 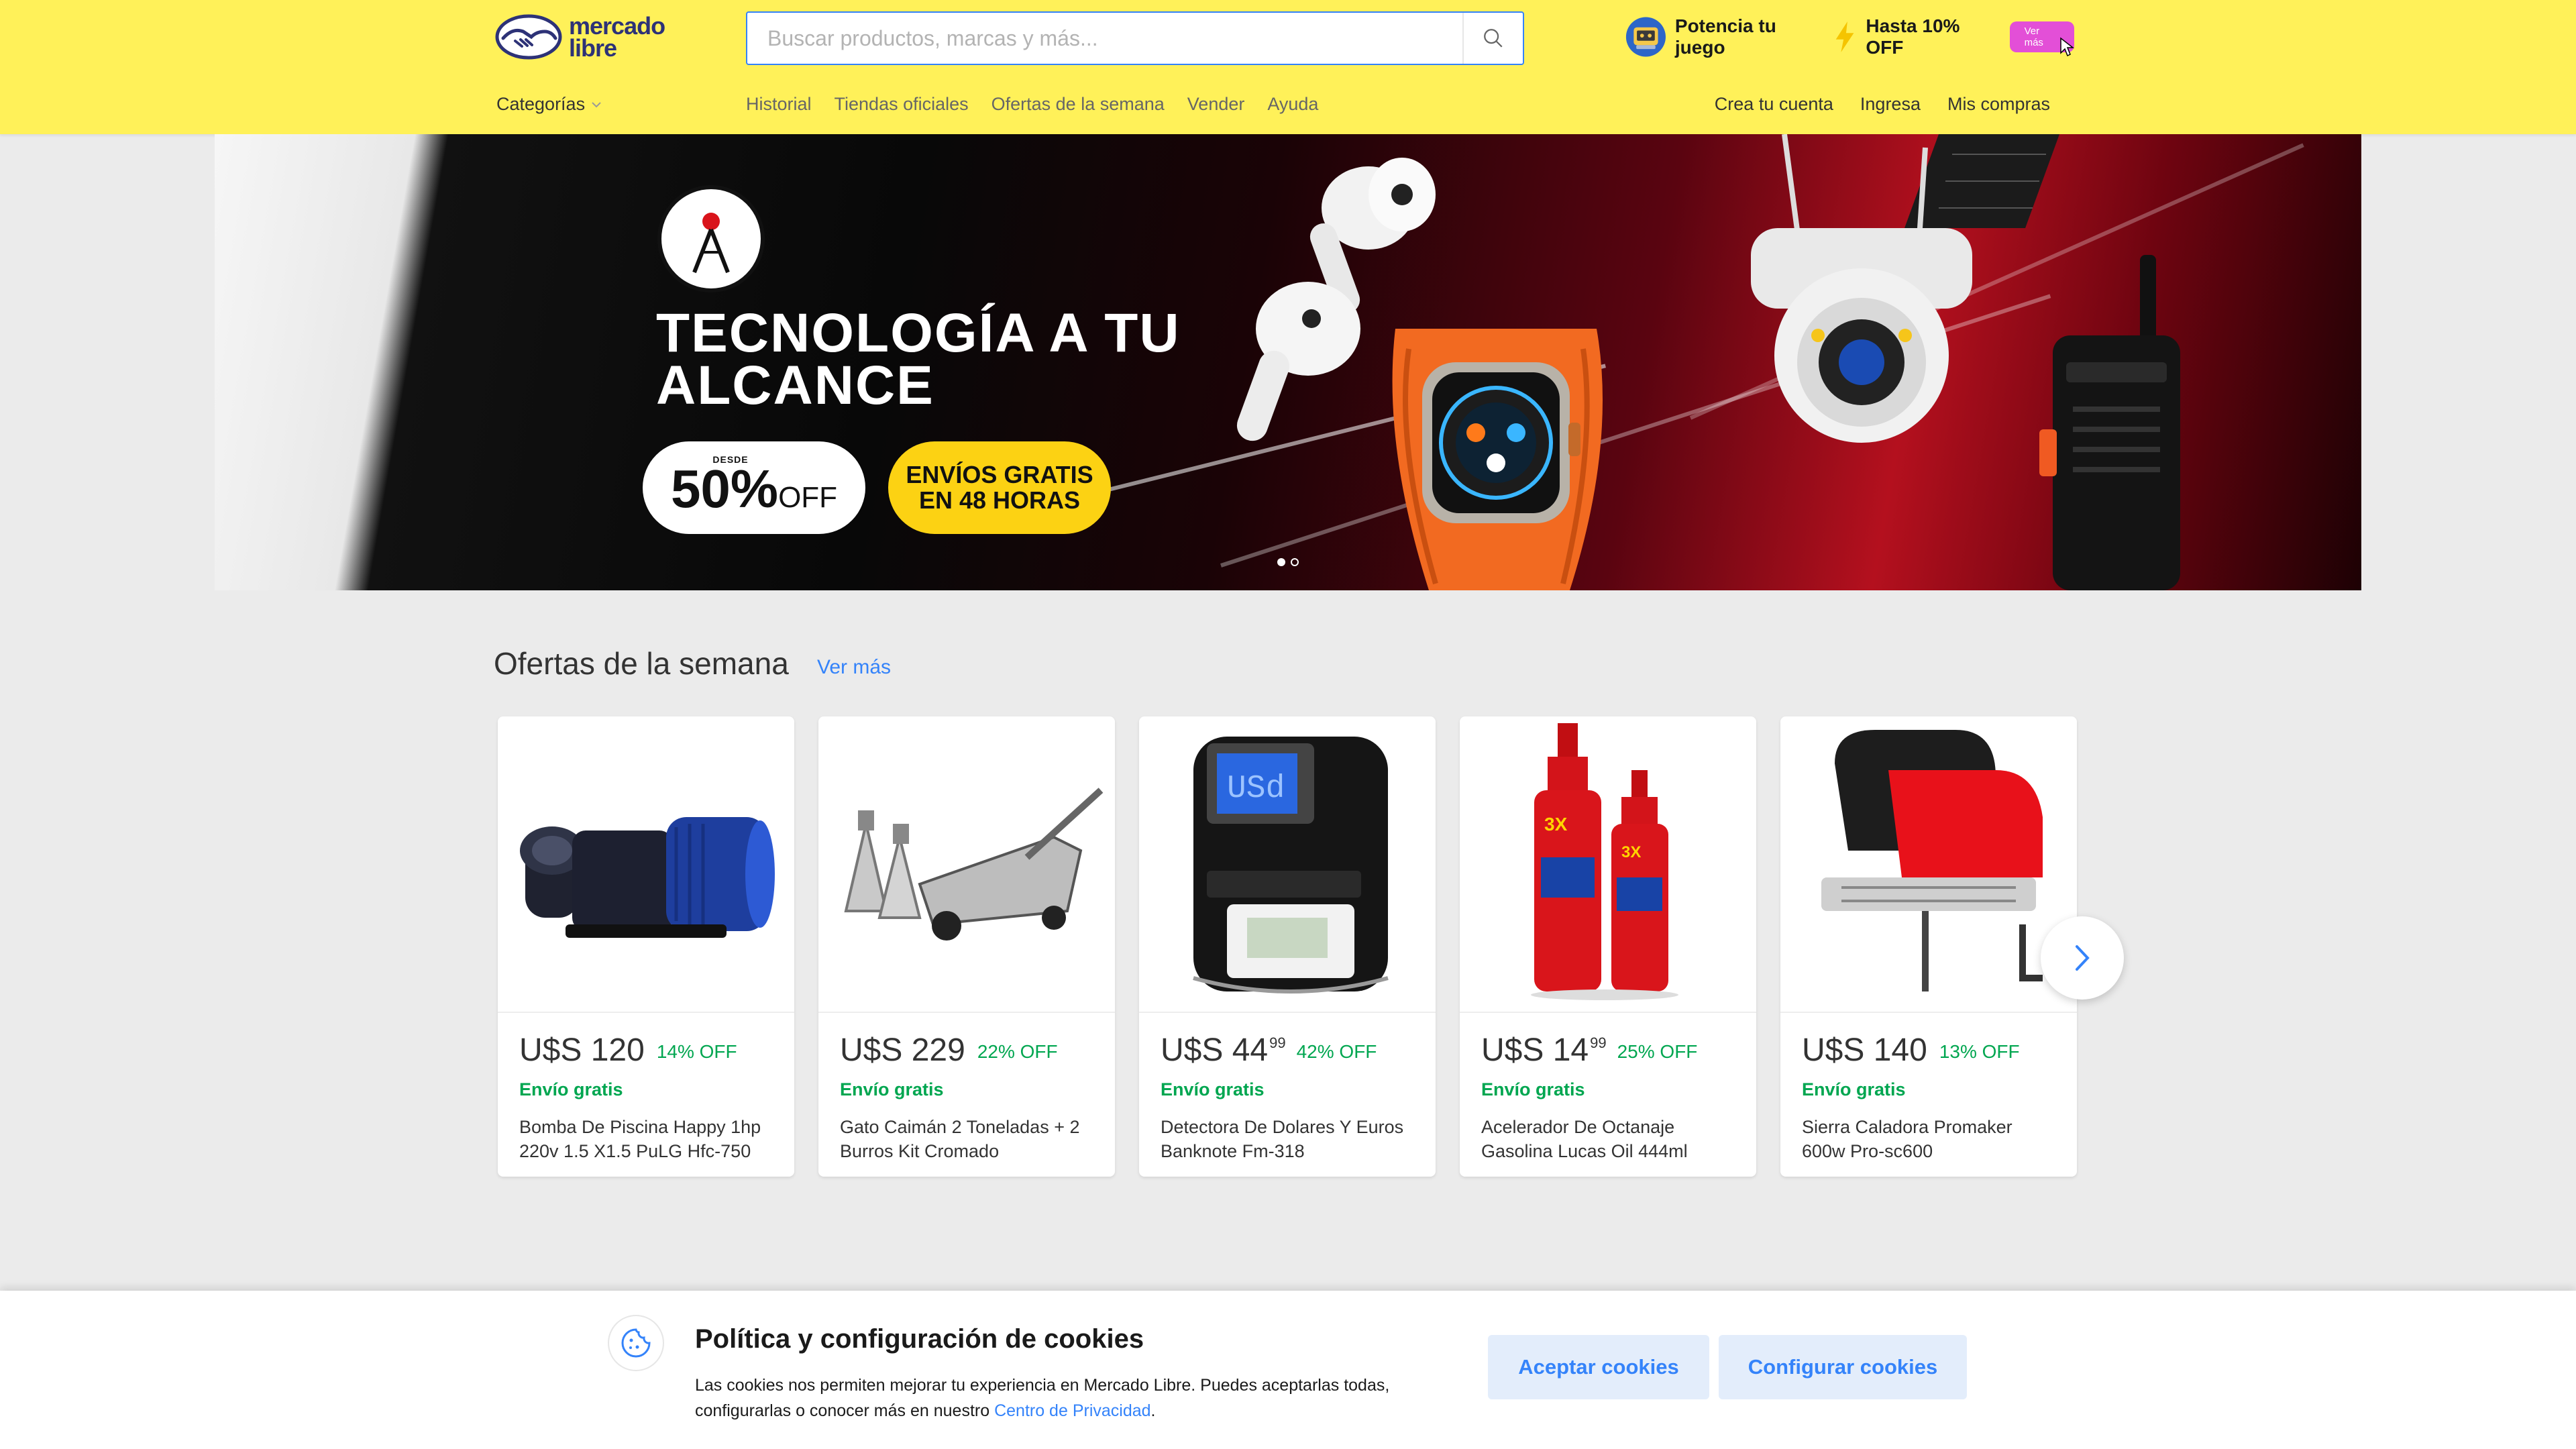 What do you see at coordinates (1292, 104) in the screenshot?
I see `nav-link-ayuda: Ayuda` at bounding box center [1292, 104].